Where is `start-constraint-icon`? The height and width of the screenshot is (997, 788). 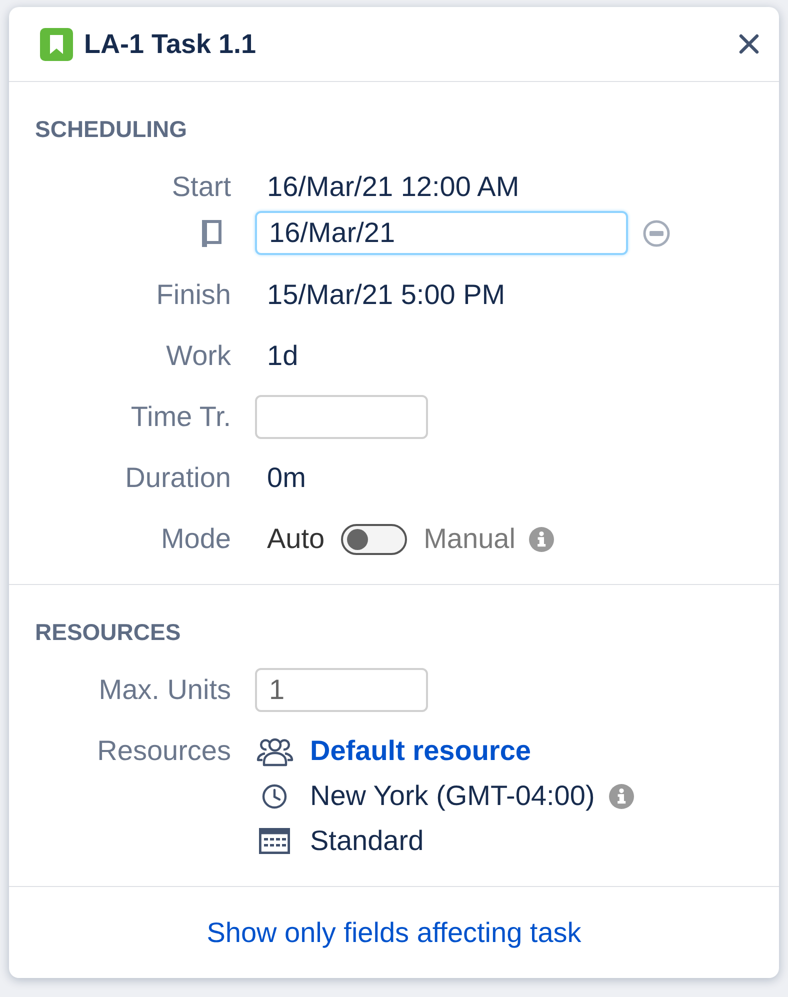
start-constraint-icon is located at coordinates (212, 233).